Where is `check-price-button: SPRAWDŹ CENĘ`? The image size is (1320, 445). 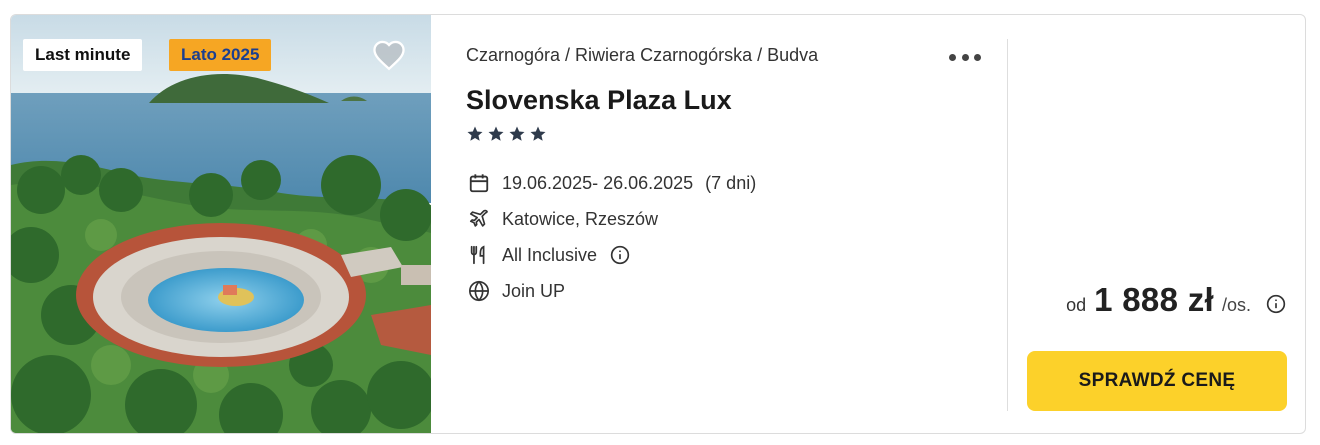 check-price-button: SPRAWDŹ CENĘ is located at coordinates (1157, 381).